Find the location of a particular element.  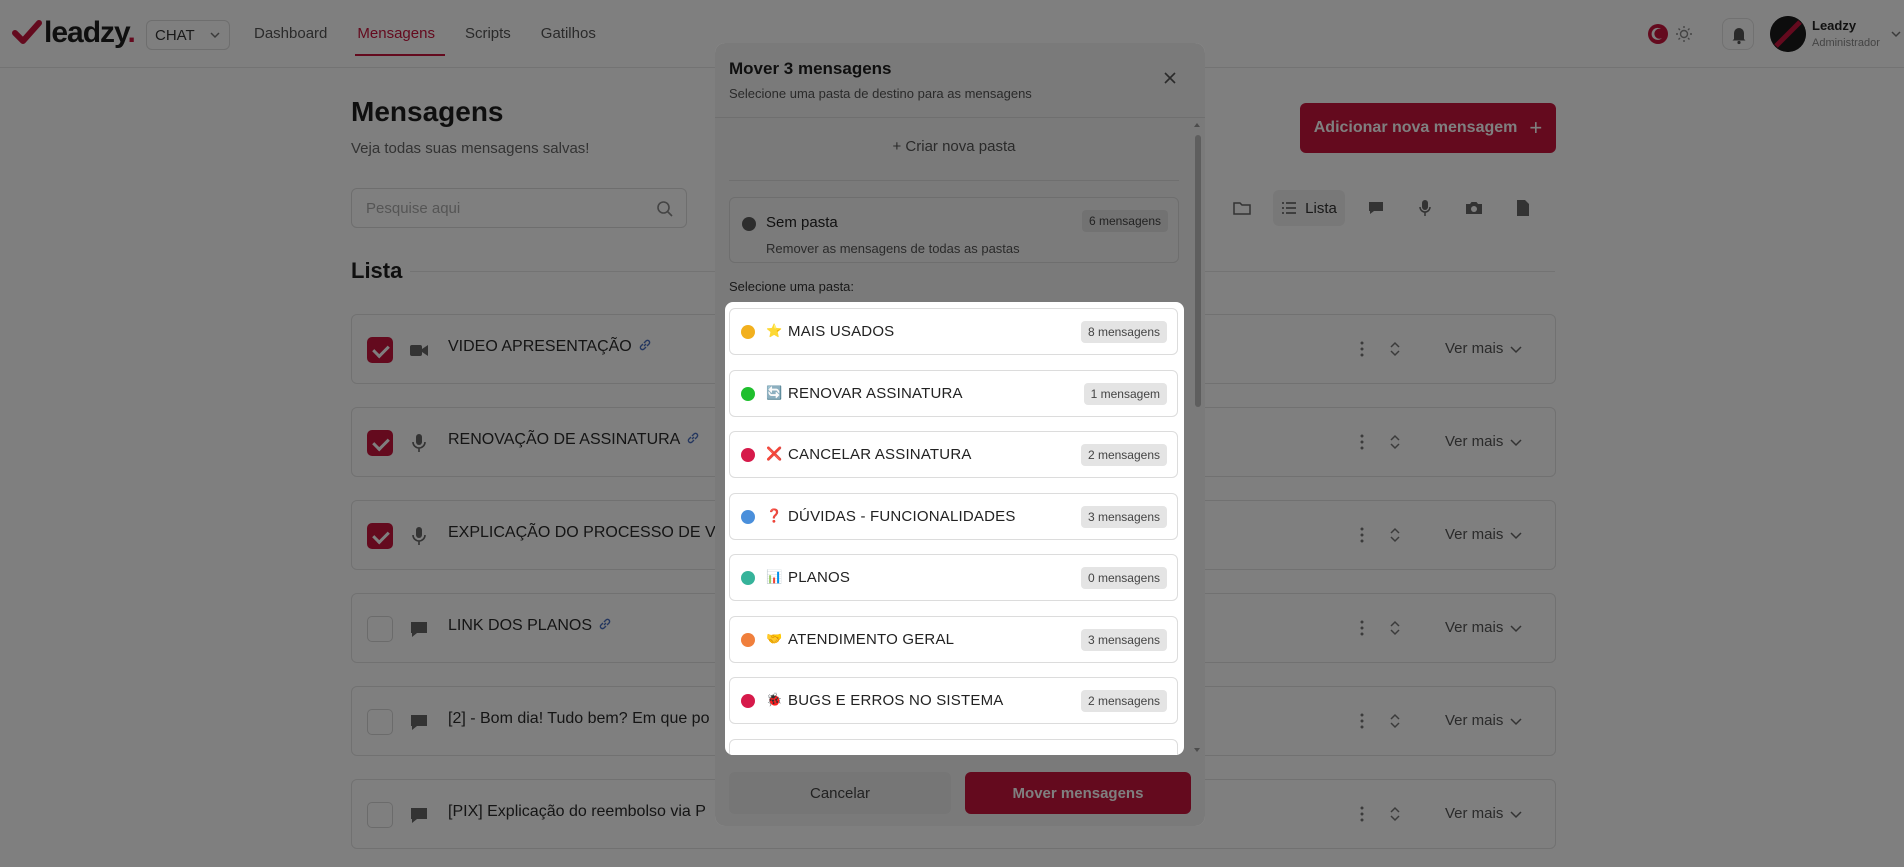

folder-option is located at coordinates (953, 746).